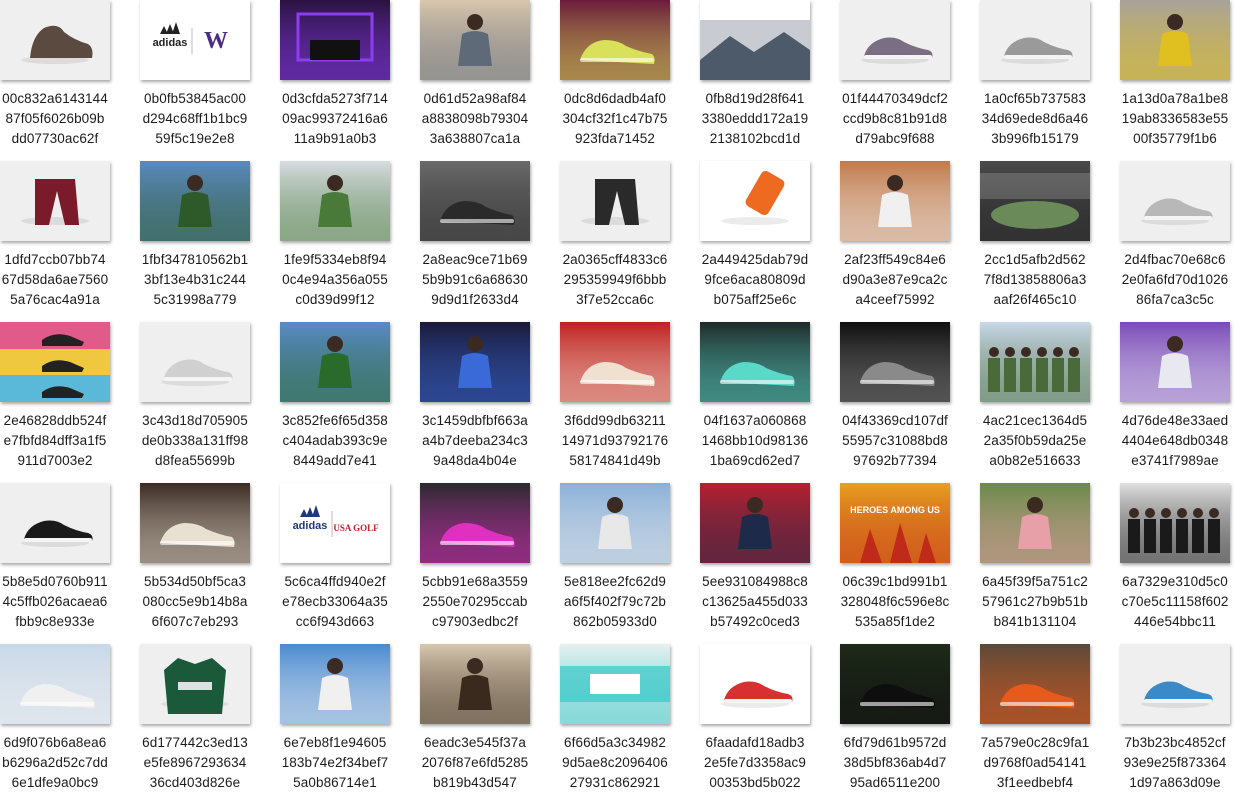  I want to click on file-item: 2af23ff549c84e6 d90a3e87e9ca2c a4ceef75992, so click(910, 241).